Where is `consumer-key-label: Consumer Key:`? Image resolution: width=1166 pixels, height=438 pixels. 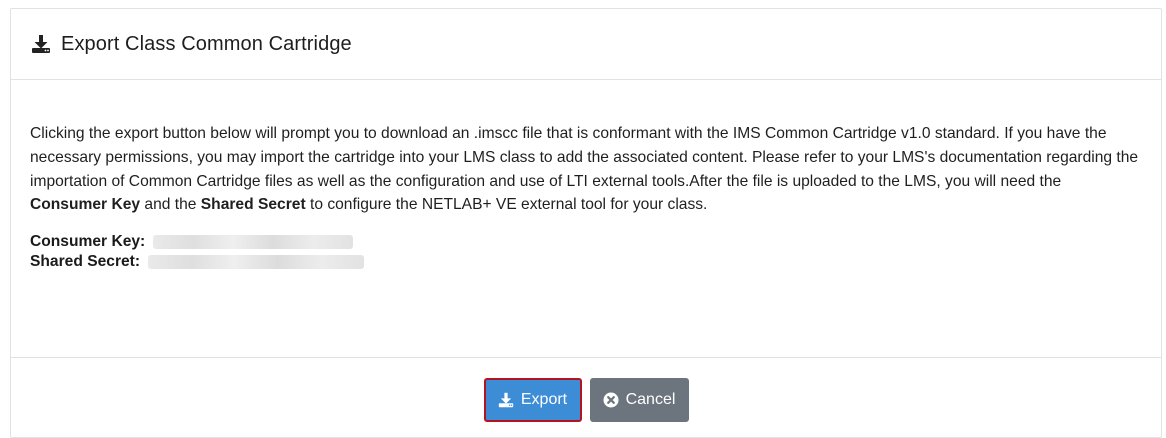 consumer-key-label: Consumer Key: is located at coordinates (88, 242).